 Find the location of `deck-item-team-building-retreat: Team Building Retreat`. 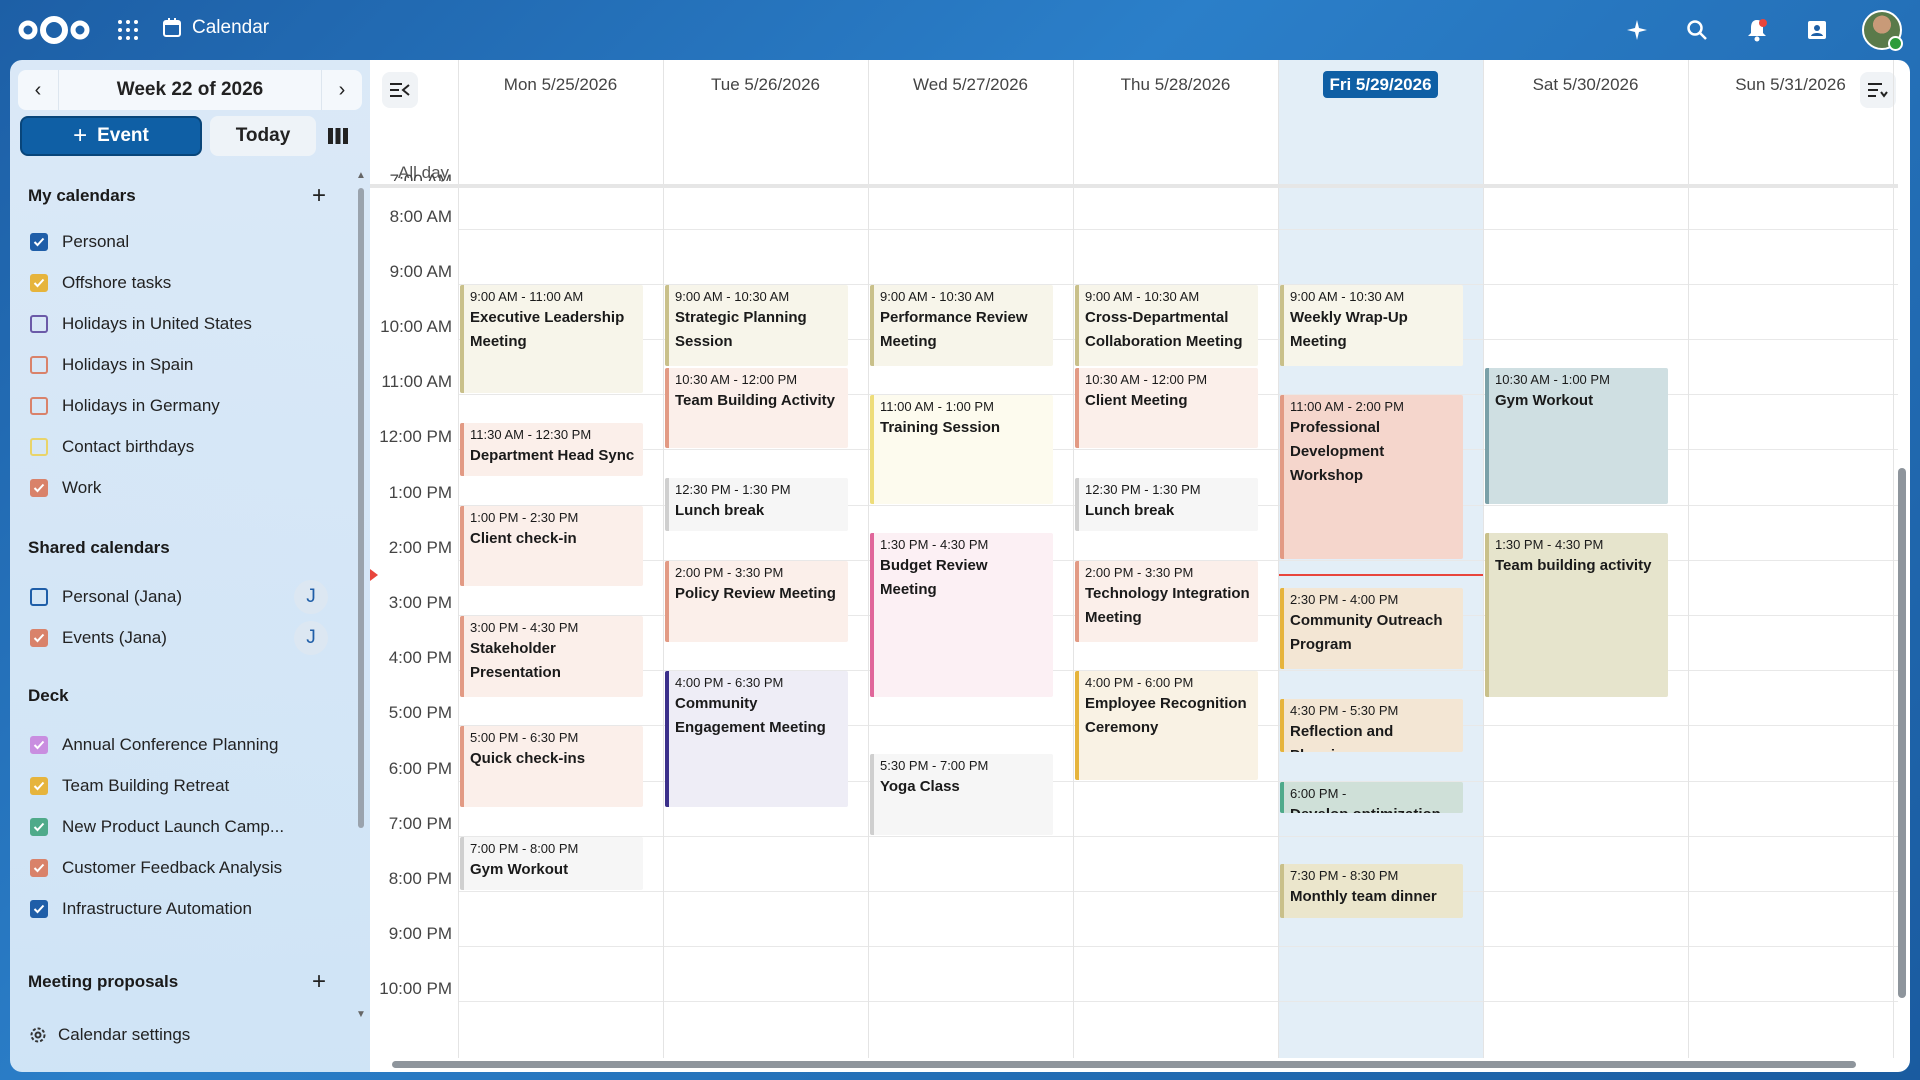

deck-item-team-building-retreat: Team Building Retreat is located at coordinates (129, 786).